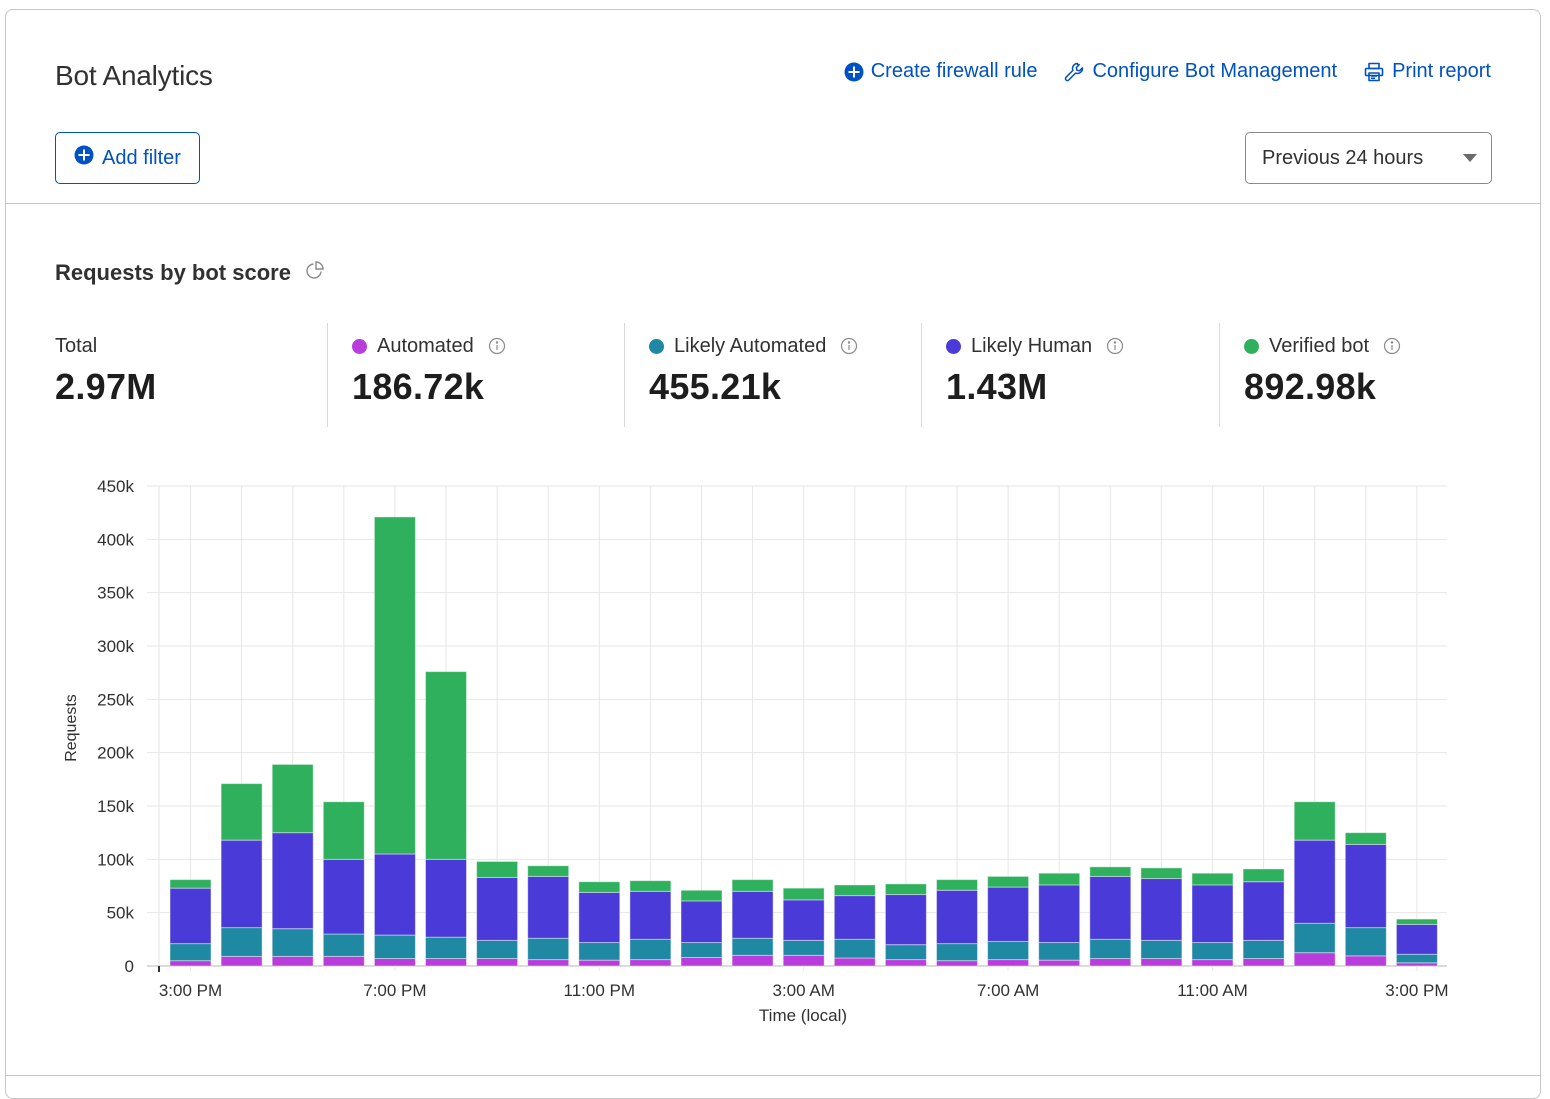  What do you see at coordinates (127, 158) in the screenshot?
I see `add-filter-button: Add filter` at bounding box center [127, 158].